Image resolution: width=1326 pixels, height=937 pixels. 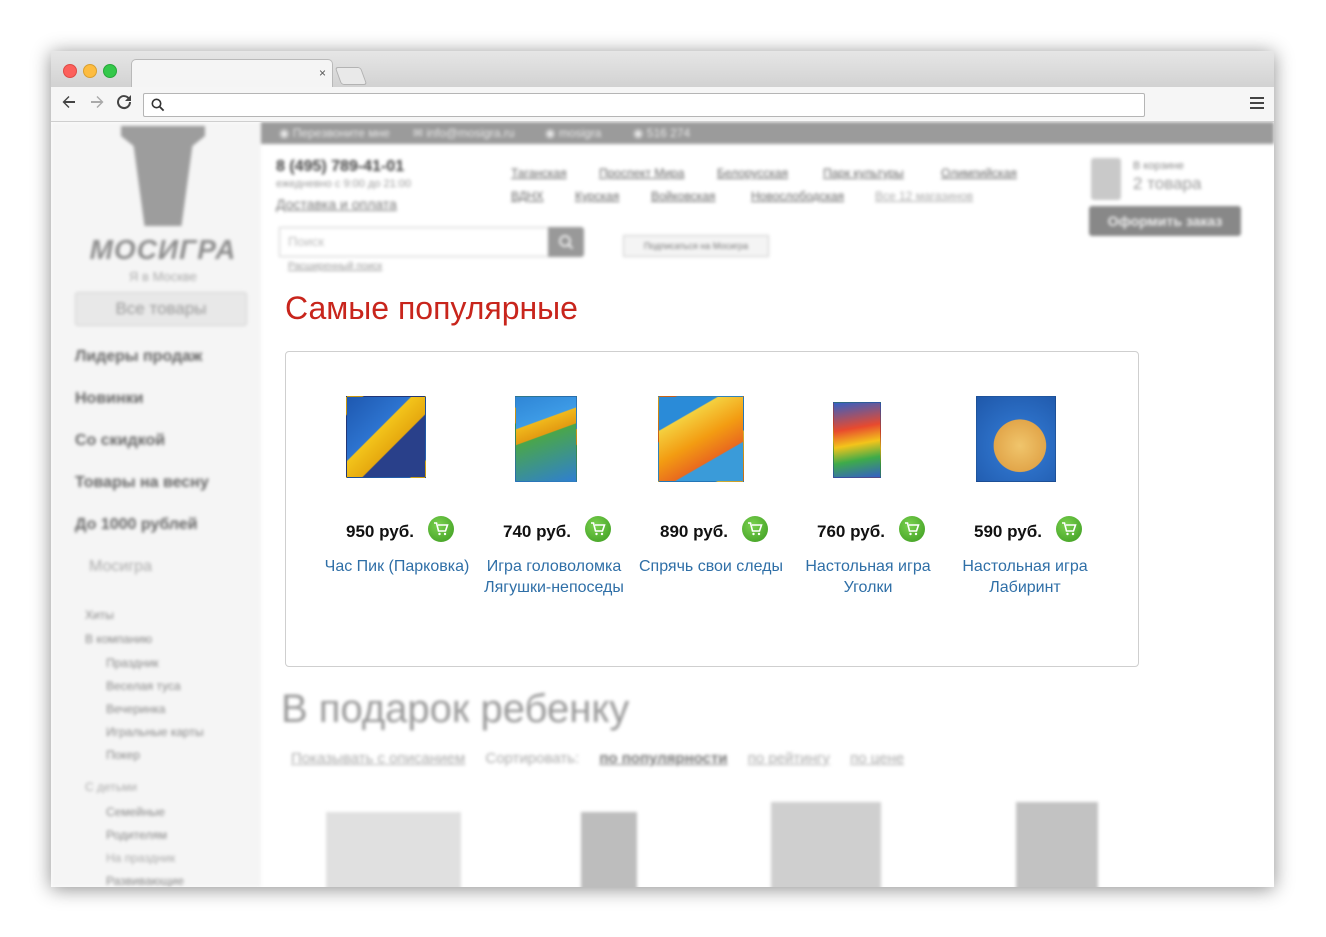 What do you see at coordinates (110, 71) in the screenshot?
I see `zoom-window-button` at bounding box center [110, 71].